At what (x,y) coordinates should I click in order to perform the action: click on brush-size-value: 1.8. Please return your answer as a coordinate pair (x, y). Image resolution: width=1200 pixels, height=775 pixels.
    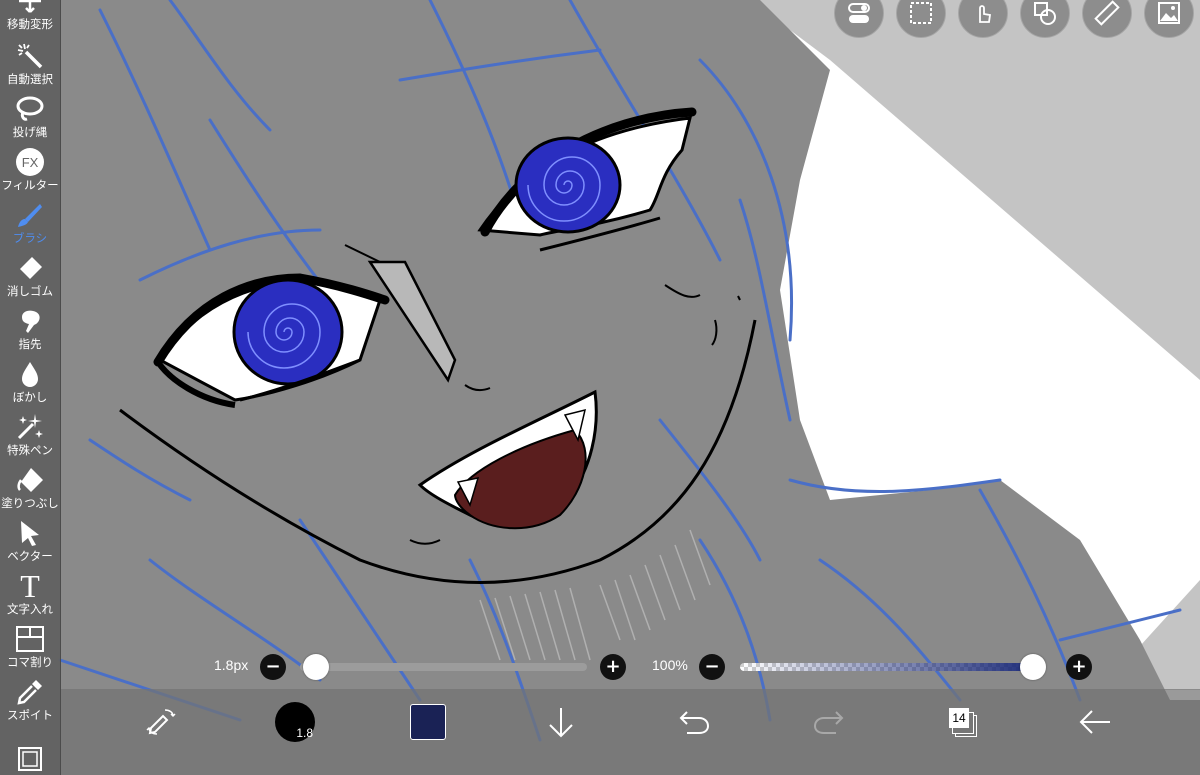
    Looking at the image, I should click on (304, 733).